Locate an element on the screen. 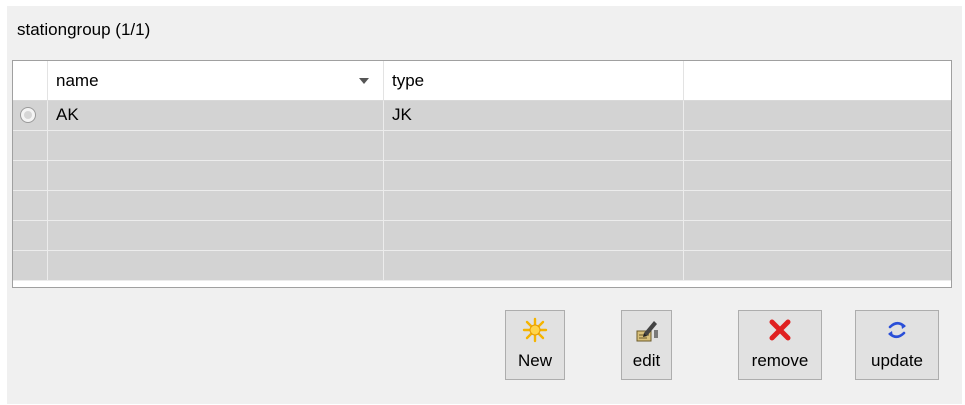 The width and height of the screenshot is (965, 405). table-row: AK JK is located at coordinates (482, 116).